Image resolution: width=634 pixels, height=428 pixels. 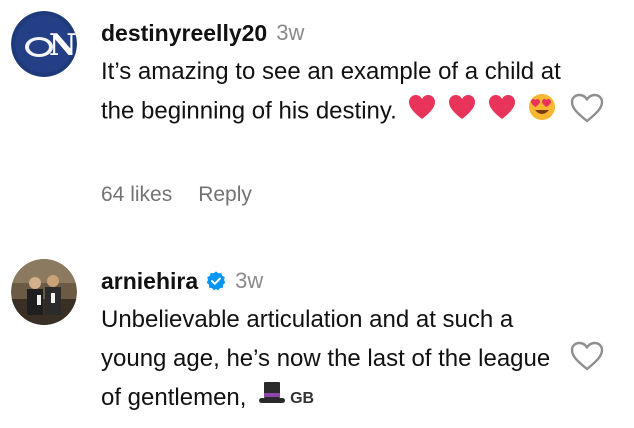 What do you see at coordinates (63, 45) in the screenshot?
I see `svg-text: NY` at bounding box center [63, 45].